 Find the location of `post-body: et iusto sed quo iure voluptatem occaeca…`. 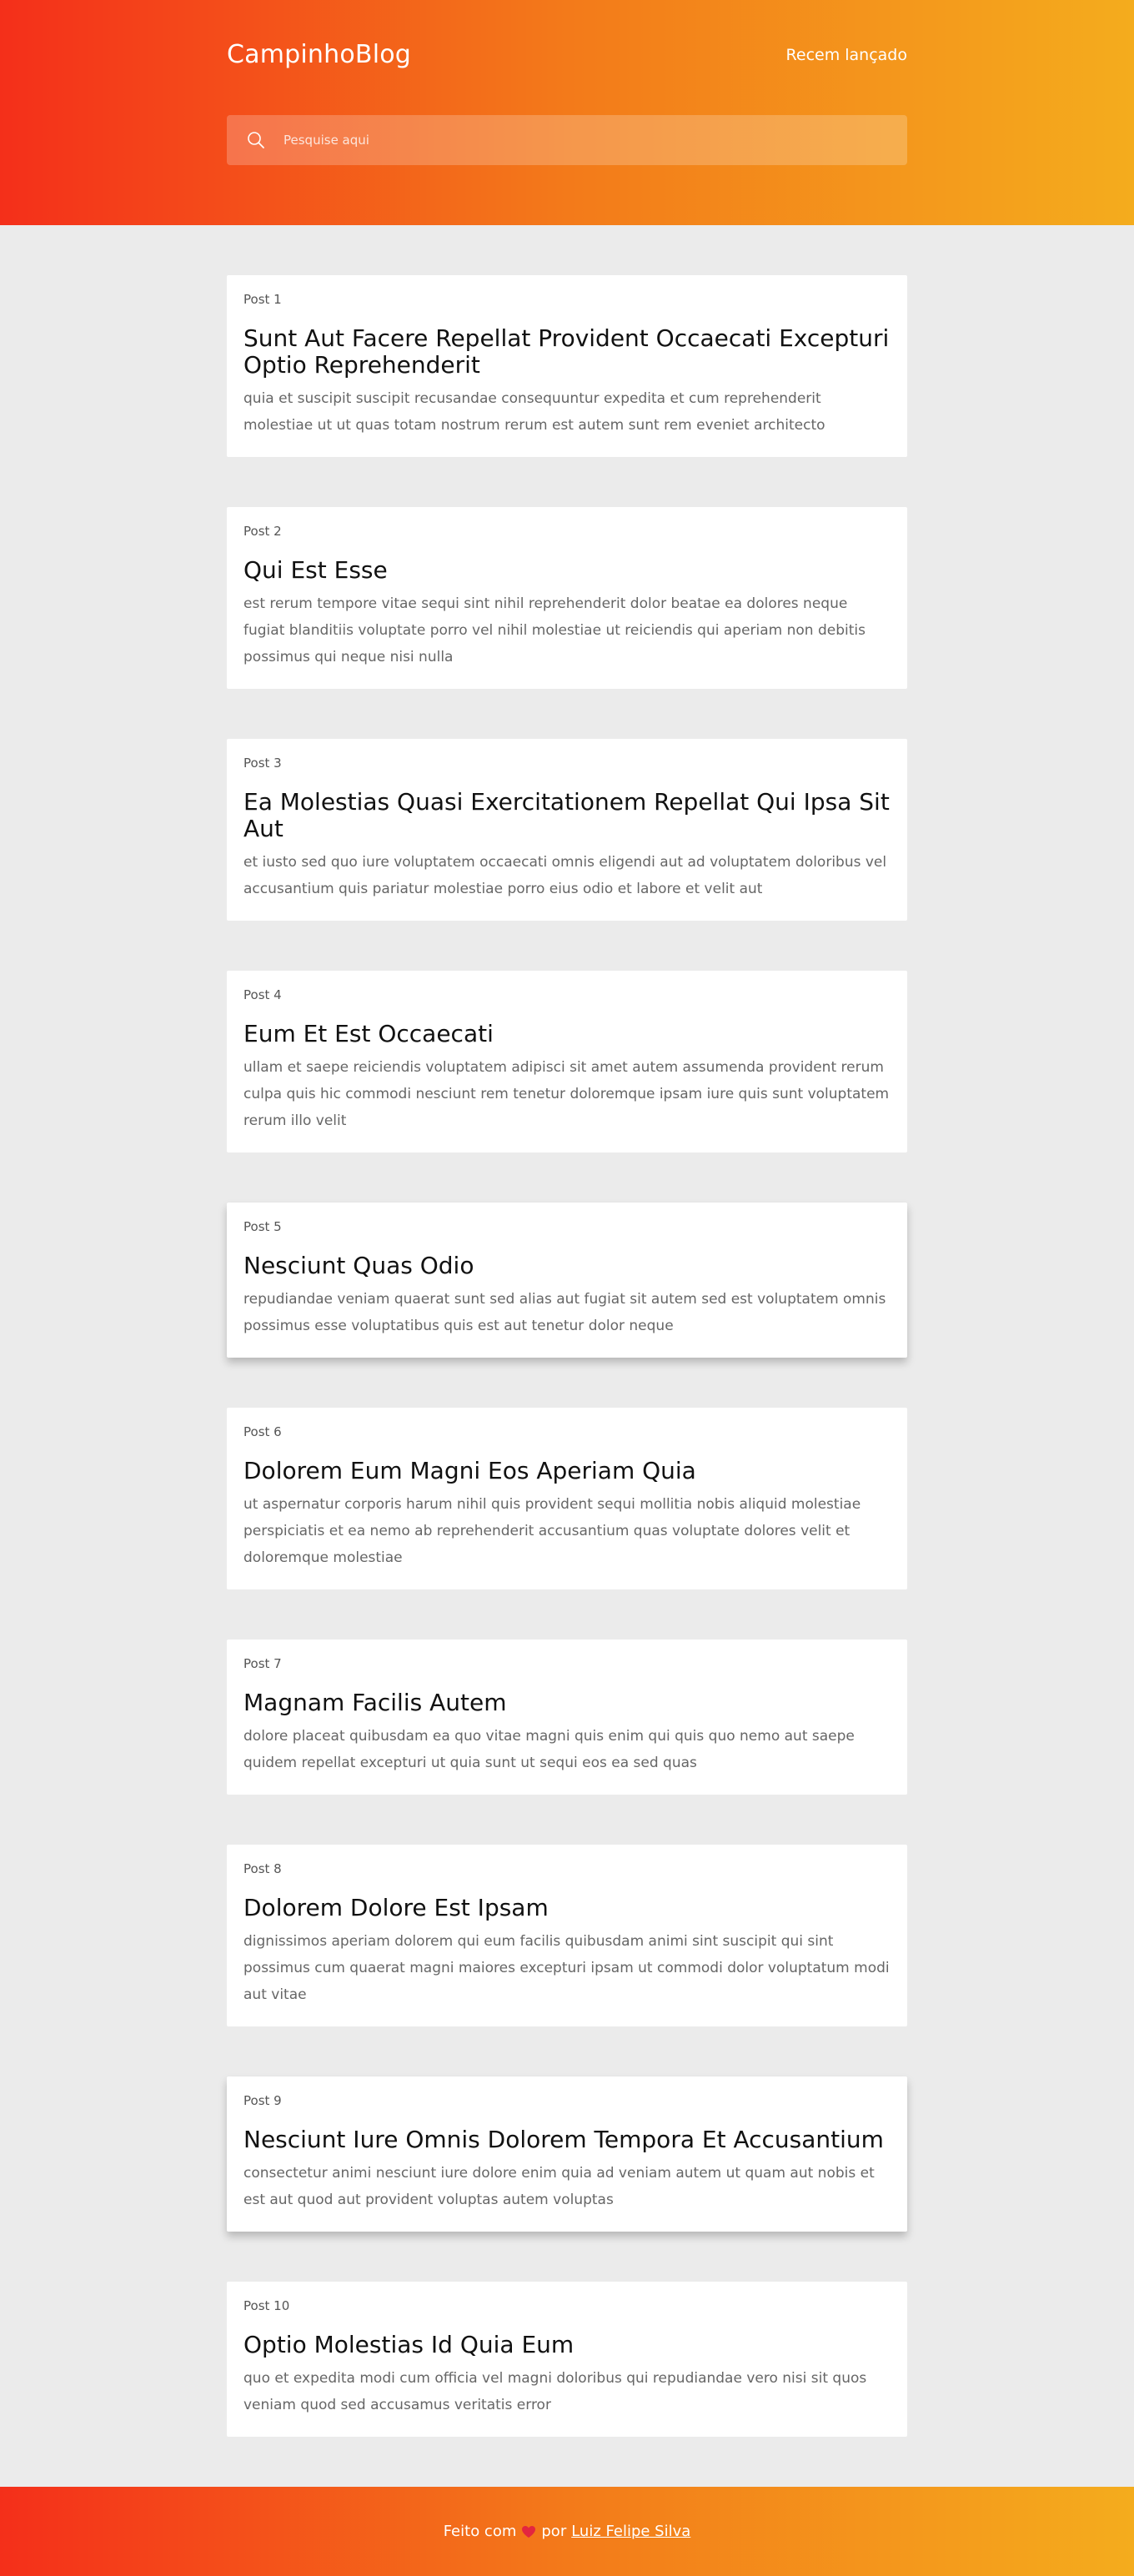

post-body: et iusto sed quo iure voluptatem occaeca… is located at coordinates (565, 876).